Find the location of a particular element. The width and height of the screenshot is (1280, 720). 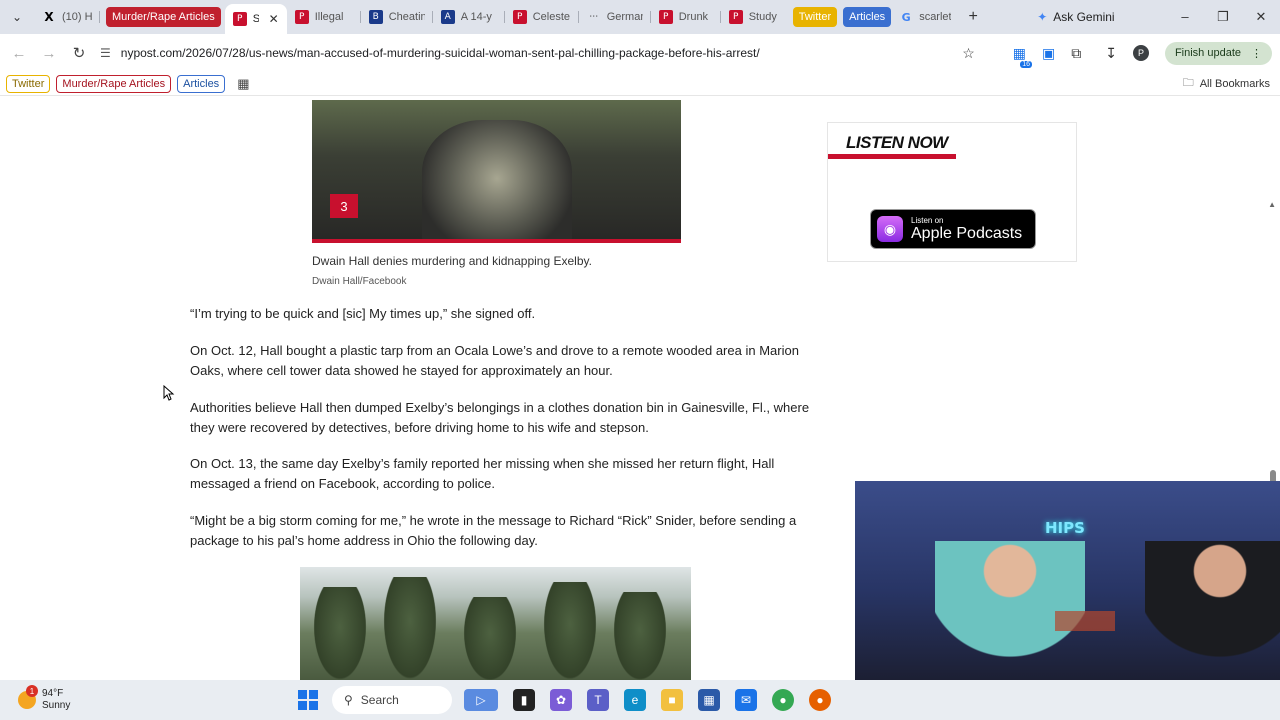

finish-update-button: Finish update ⋮ is located at coordinates (1218, 53).